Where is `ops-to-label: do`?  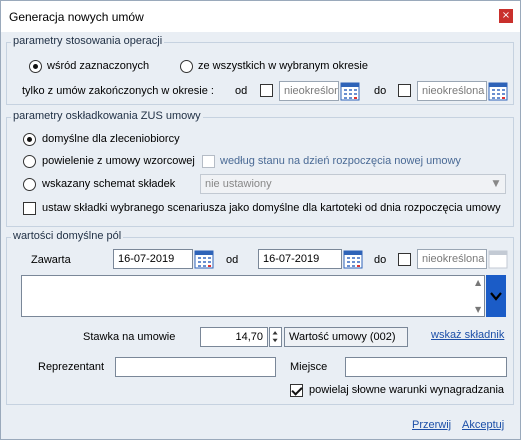
ops-to-label: do is located at coordinates (380, 91).